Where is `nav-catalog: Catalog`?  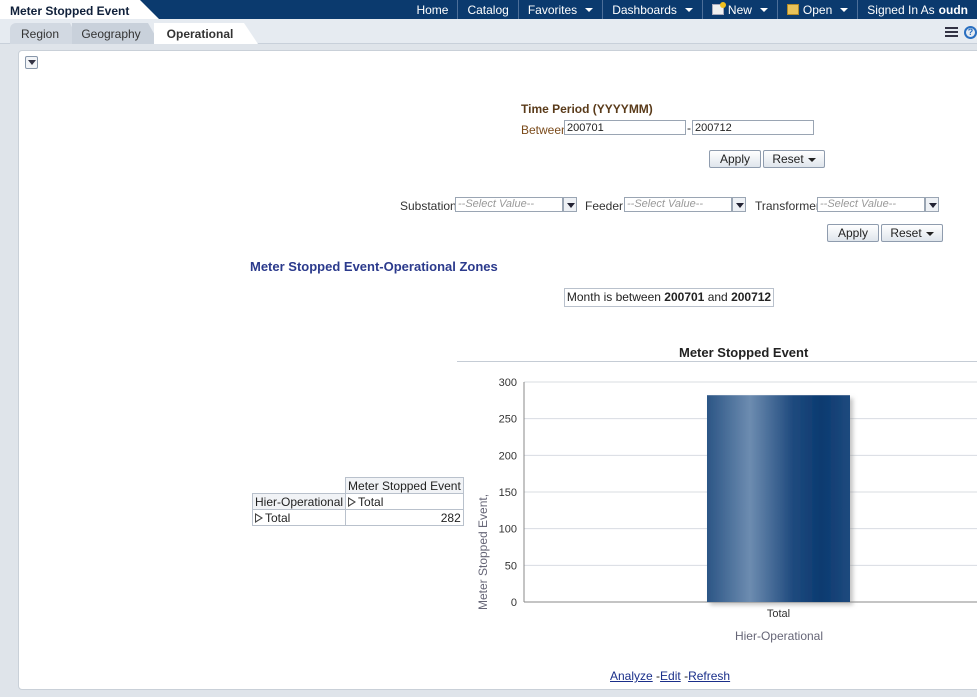 nav-catalog: Catalog is located at coordinates (487, 9).